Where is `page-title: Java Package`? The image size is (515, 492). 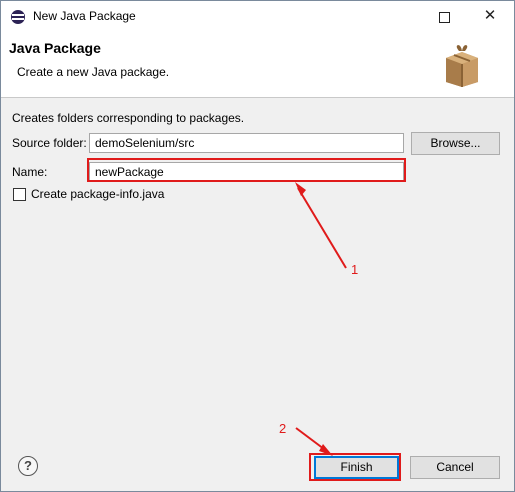
page-title: Java Package is located at coordinates (55, 48).